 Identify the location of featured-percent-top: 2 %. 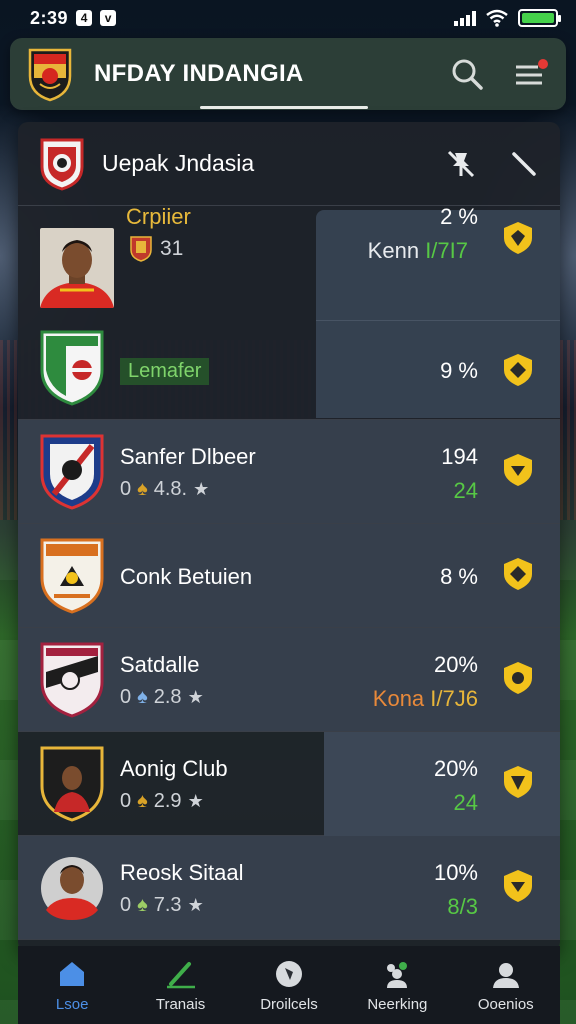
(459, 216).